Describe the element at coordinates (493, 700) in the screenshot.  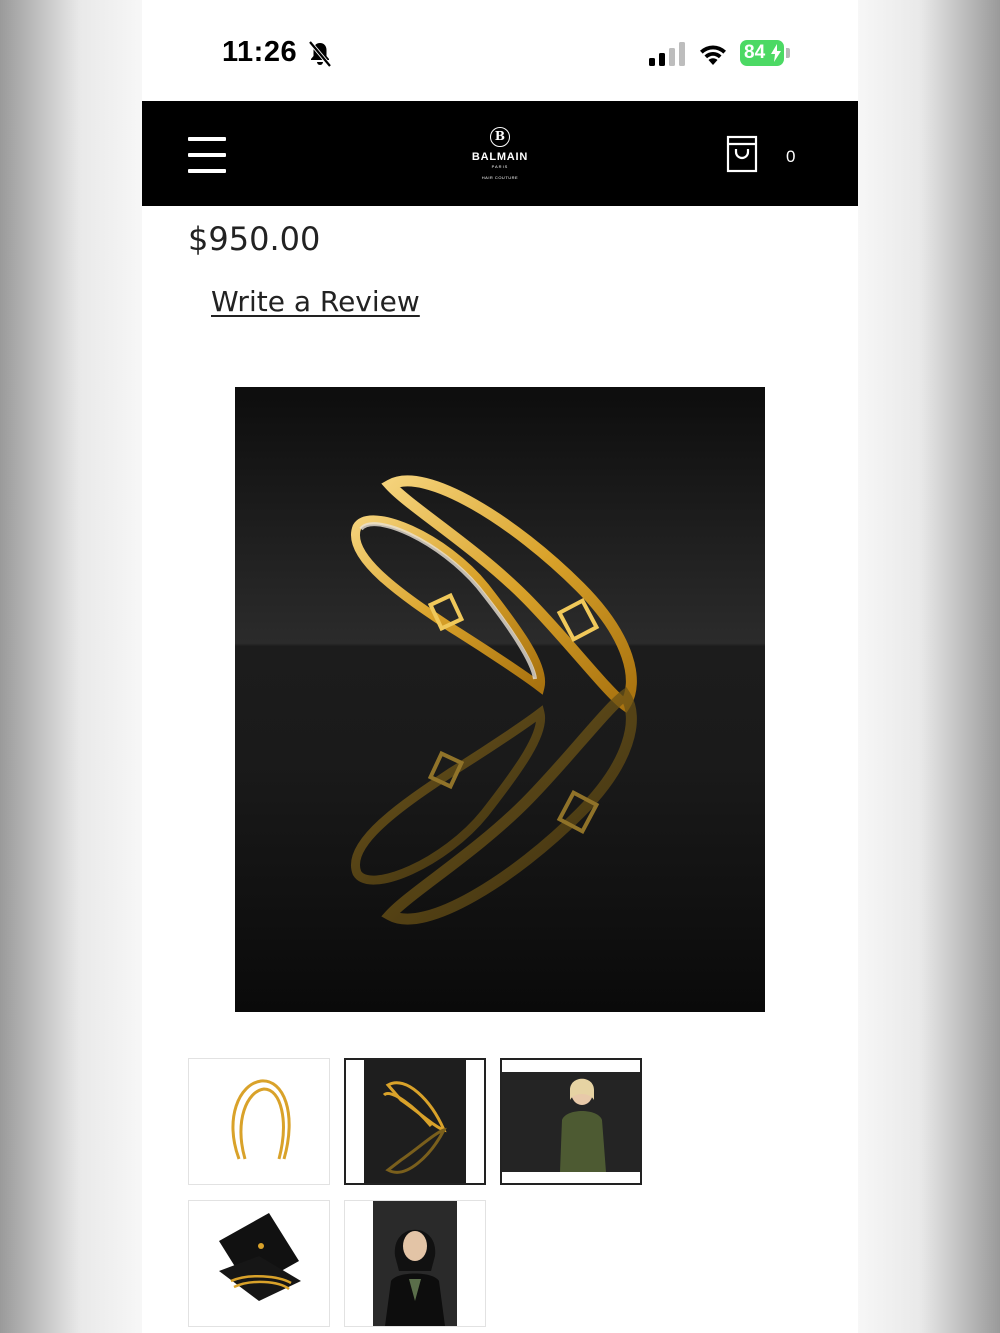
I see `headband-photo` at that location.